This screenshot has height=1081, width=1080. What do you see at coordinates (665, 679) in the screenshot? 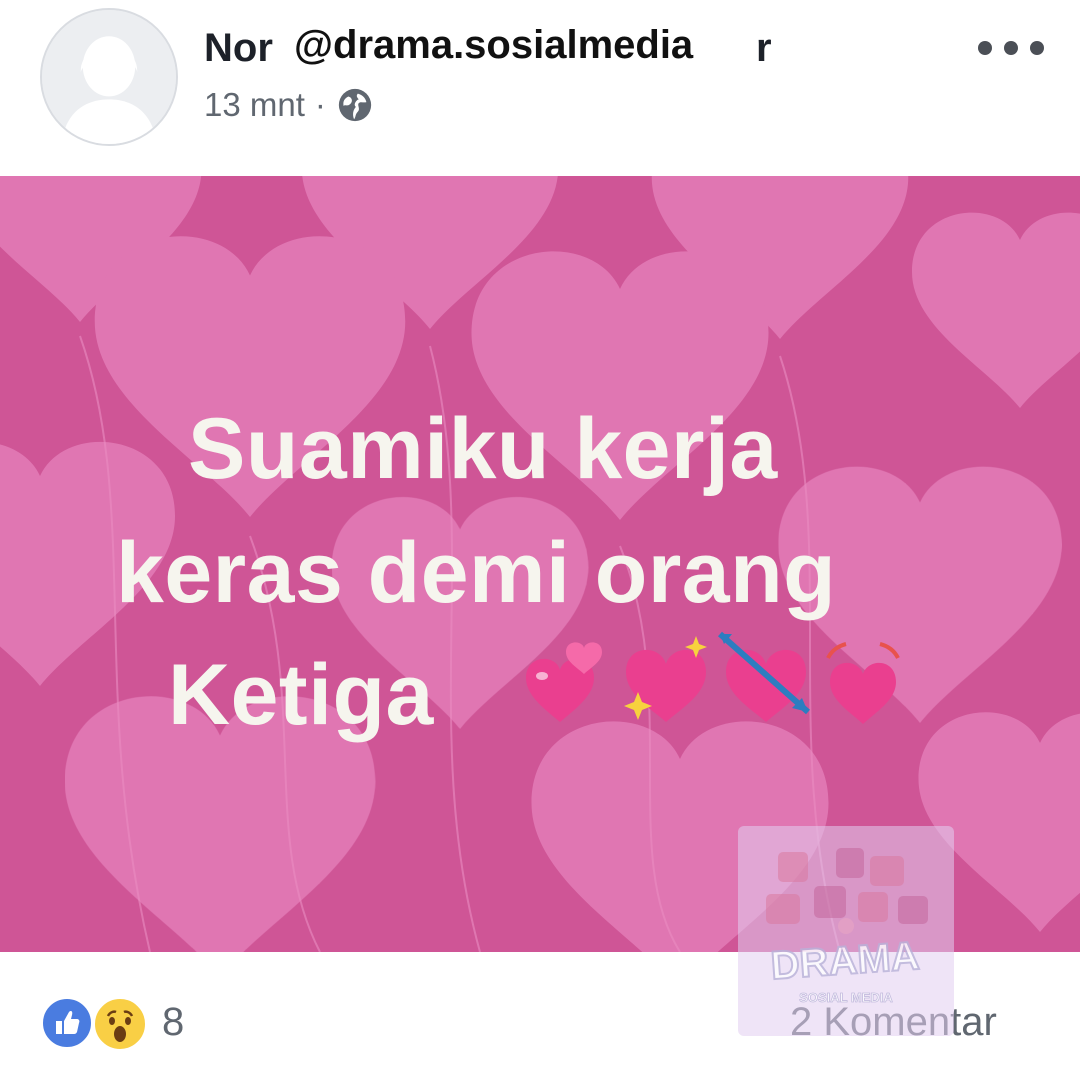
I see `sparkling-heart-icon` at bounding box center [665, 679].